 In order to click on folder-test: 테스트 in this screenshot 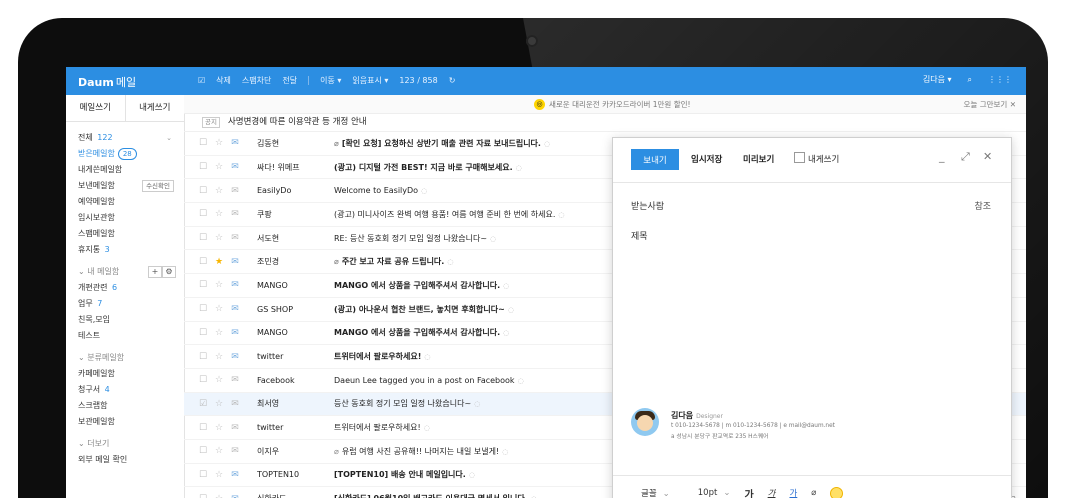, I will do `click(131, 336)`.